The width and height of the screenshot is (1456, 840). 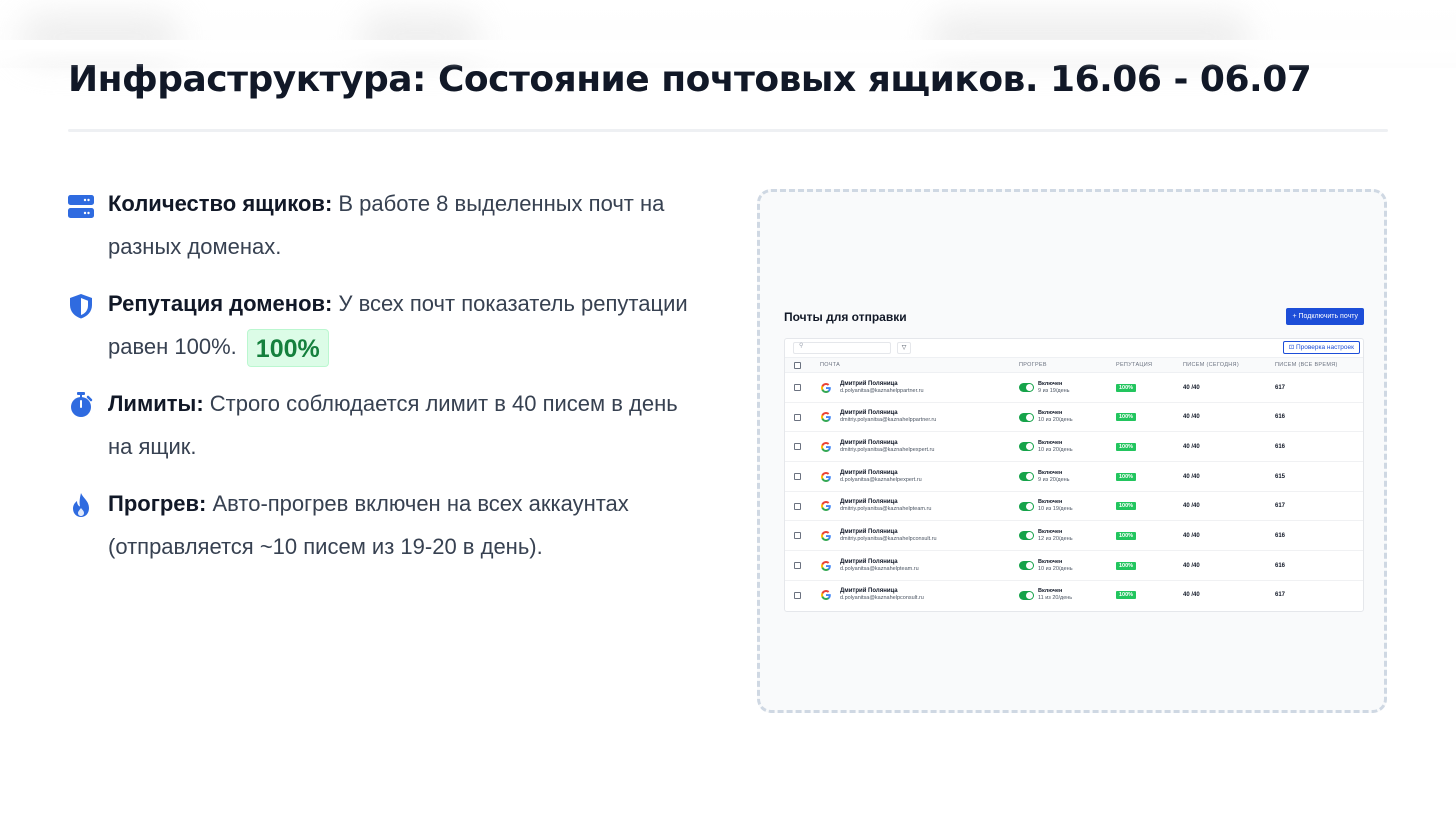 I want to click on warmup-cell: Включен 10 из 20/день, so click(x=1046, y=417).